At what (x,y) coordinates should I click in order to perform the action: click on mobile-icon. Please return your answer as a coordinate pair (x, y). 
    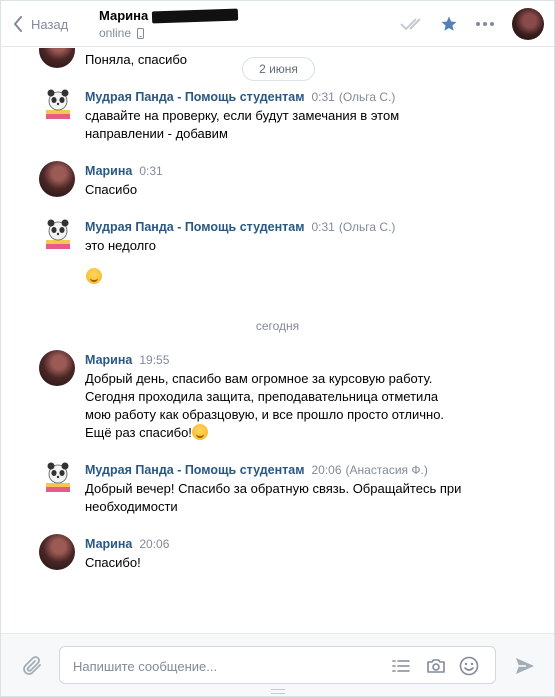
    Looking at the image, I should click on (141, 33).